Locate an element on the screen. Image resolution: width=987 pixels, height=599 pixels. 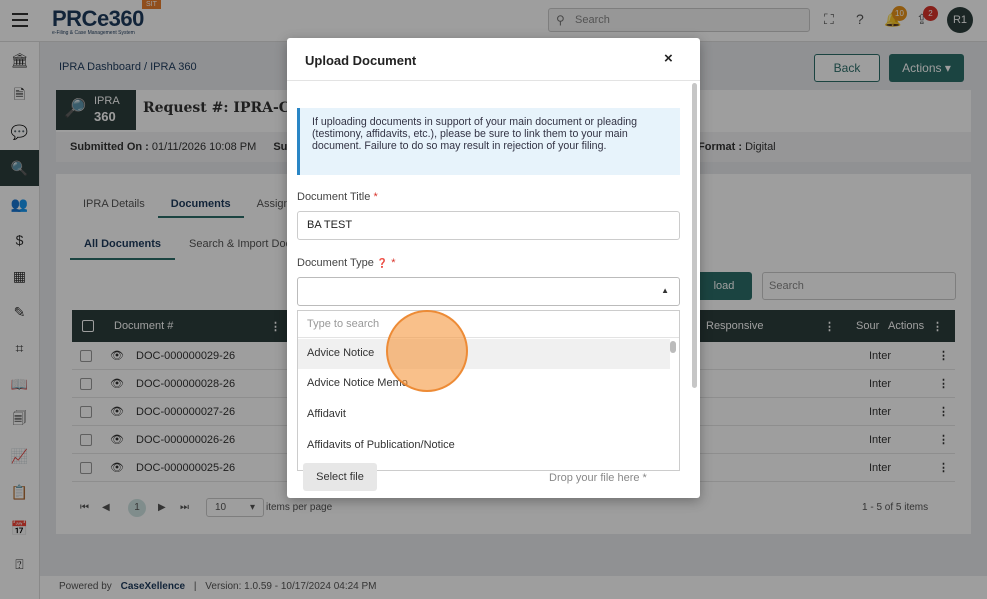
select-file-button: Select file is located at coordinates (340, 477).